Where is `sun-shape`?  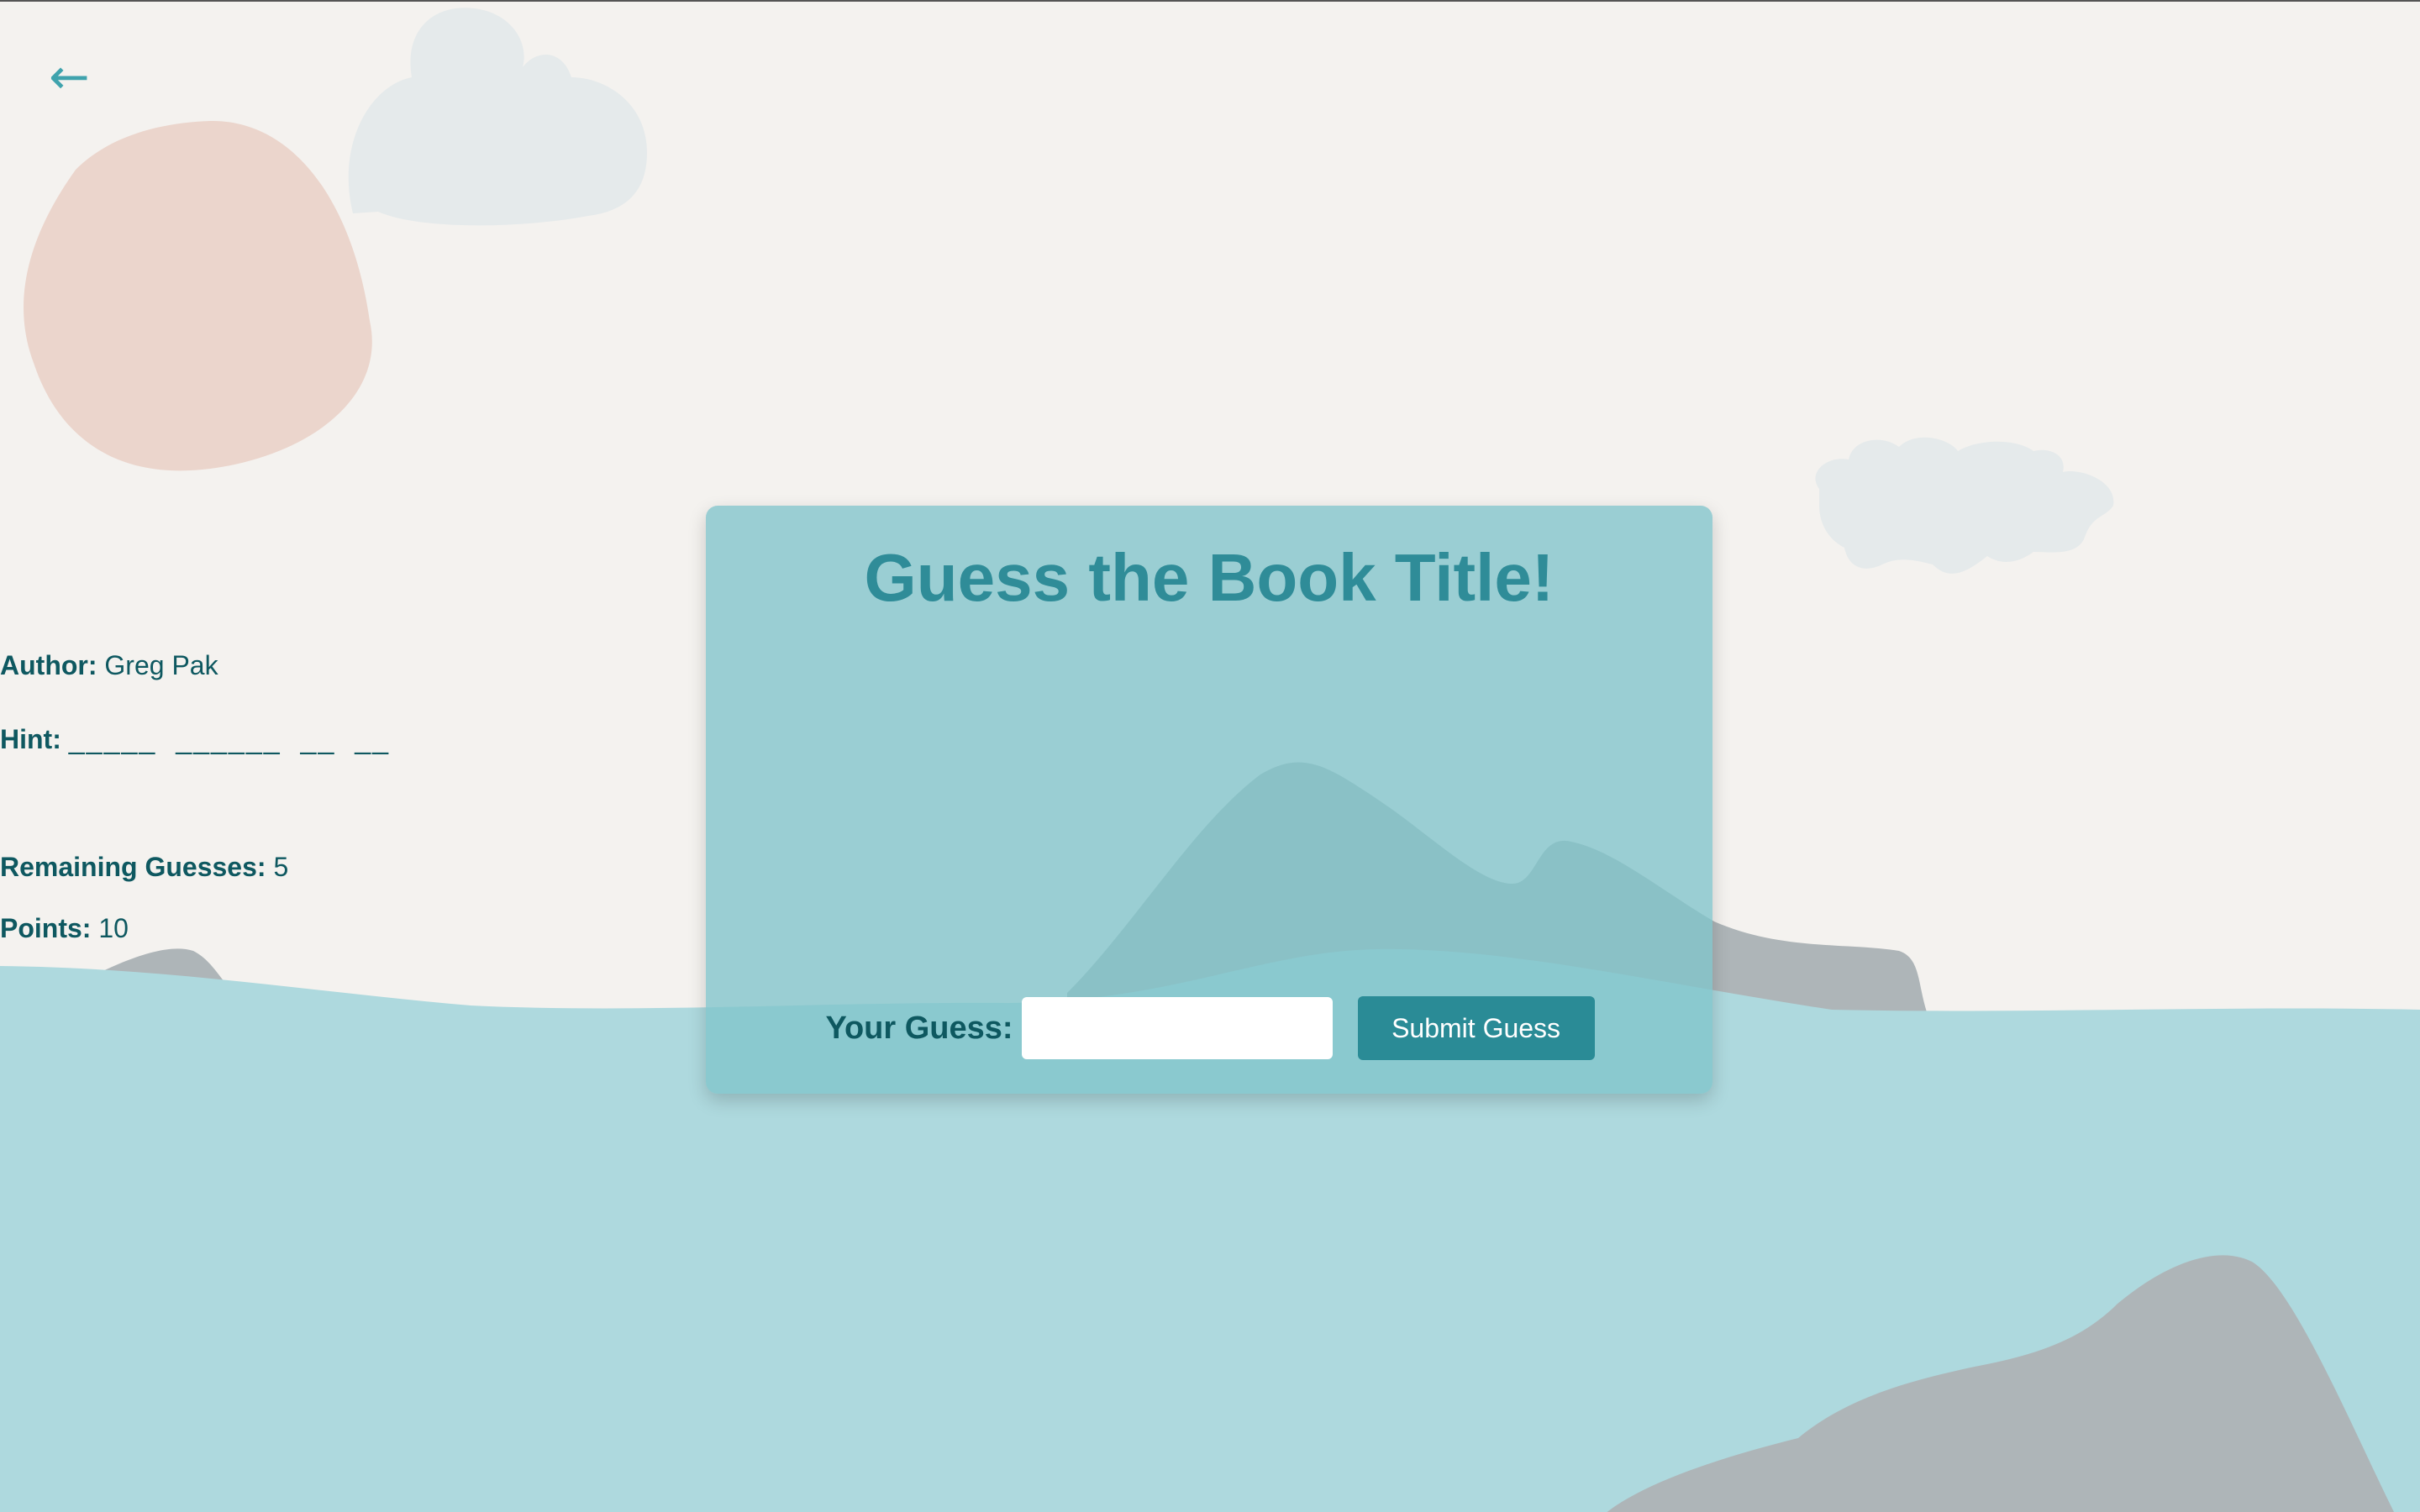
sun-shape is located at coordinates (198, 295).